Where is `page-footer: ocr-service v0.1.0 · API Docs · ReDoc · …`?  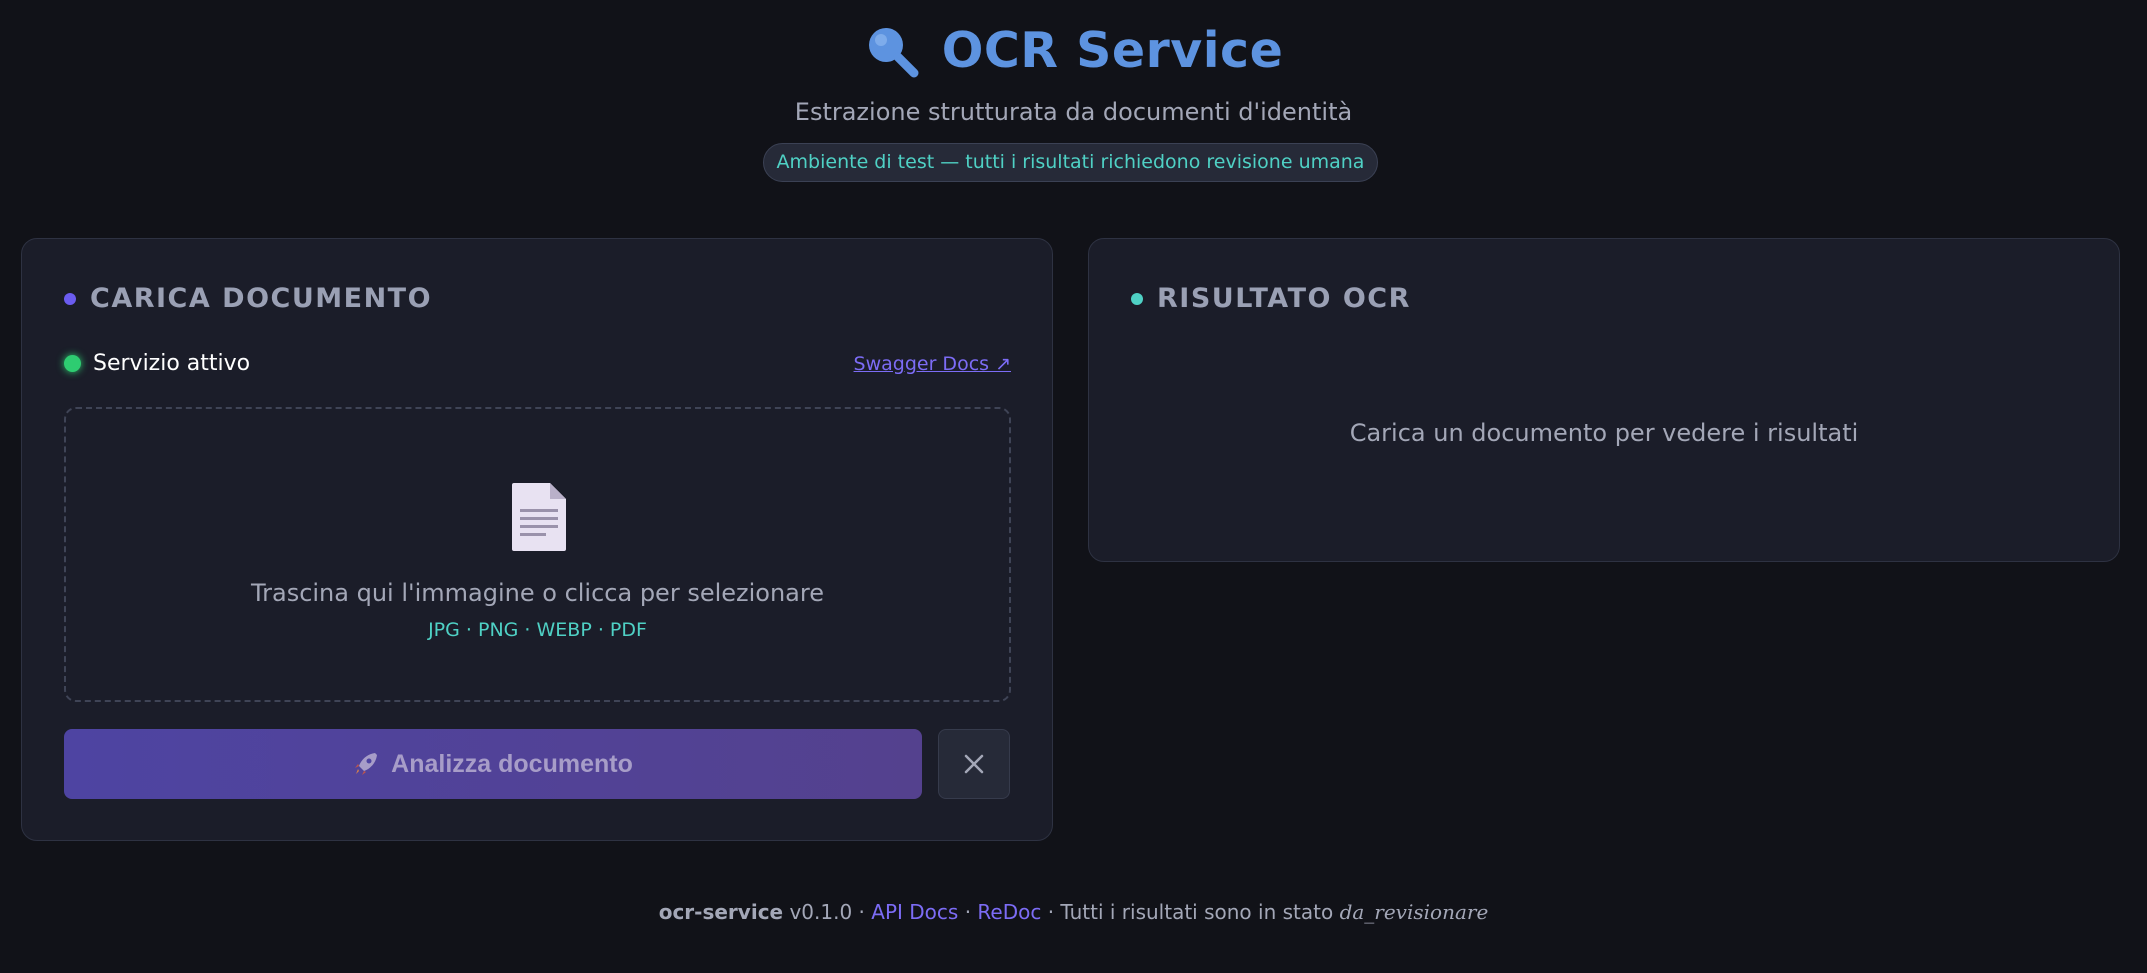 page-footer: ocr-service v0.1.0 · API Docs · ReDoc · … is located at coordinates (1073, 912).